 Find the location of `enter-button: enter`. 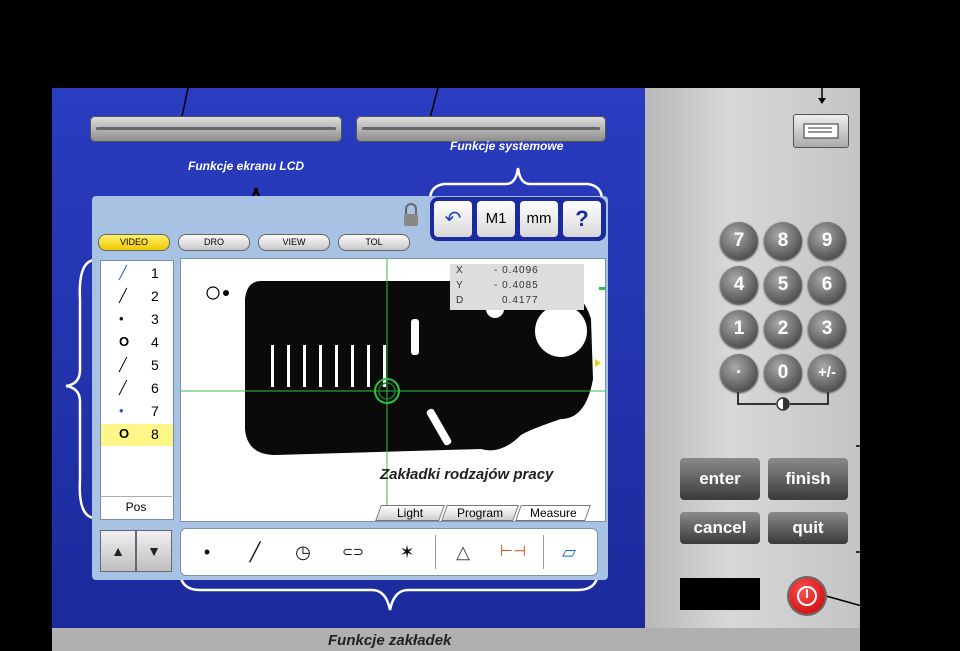

enter-button: enter is located at coordinates (720, 479).